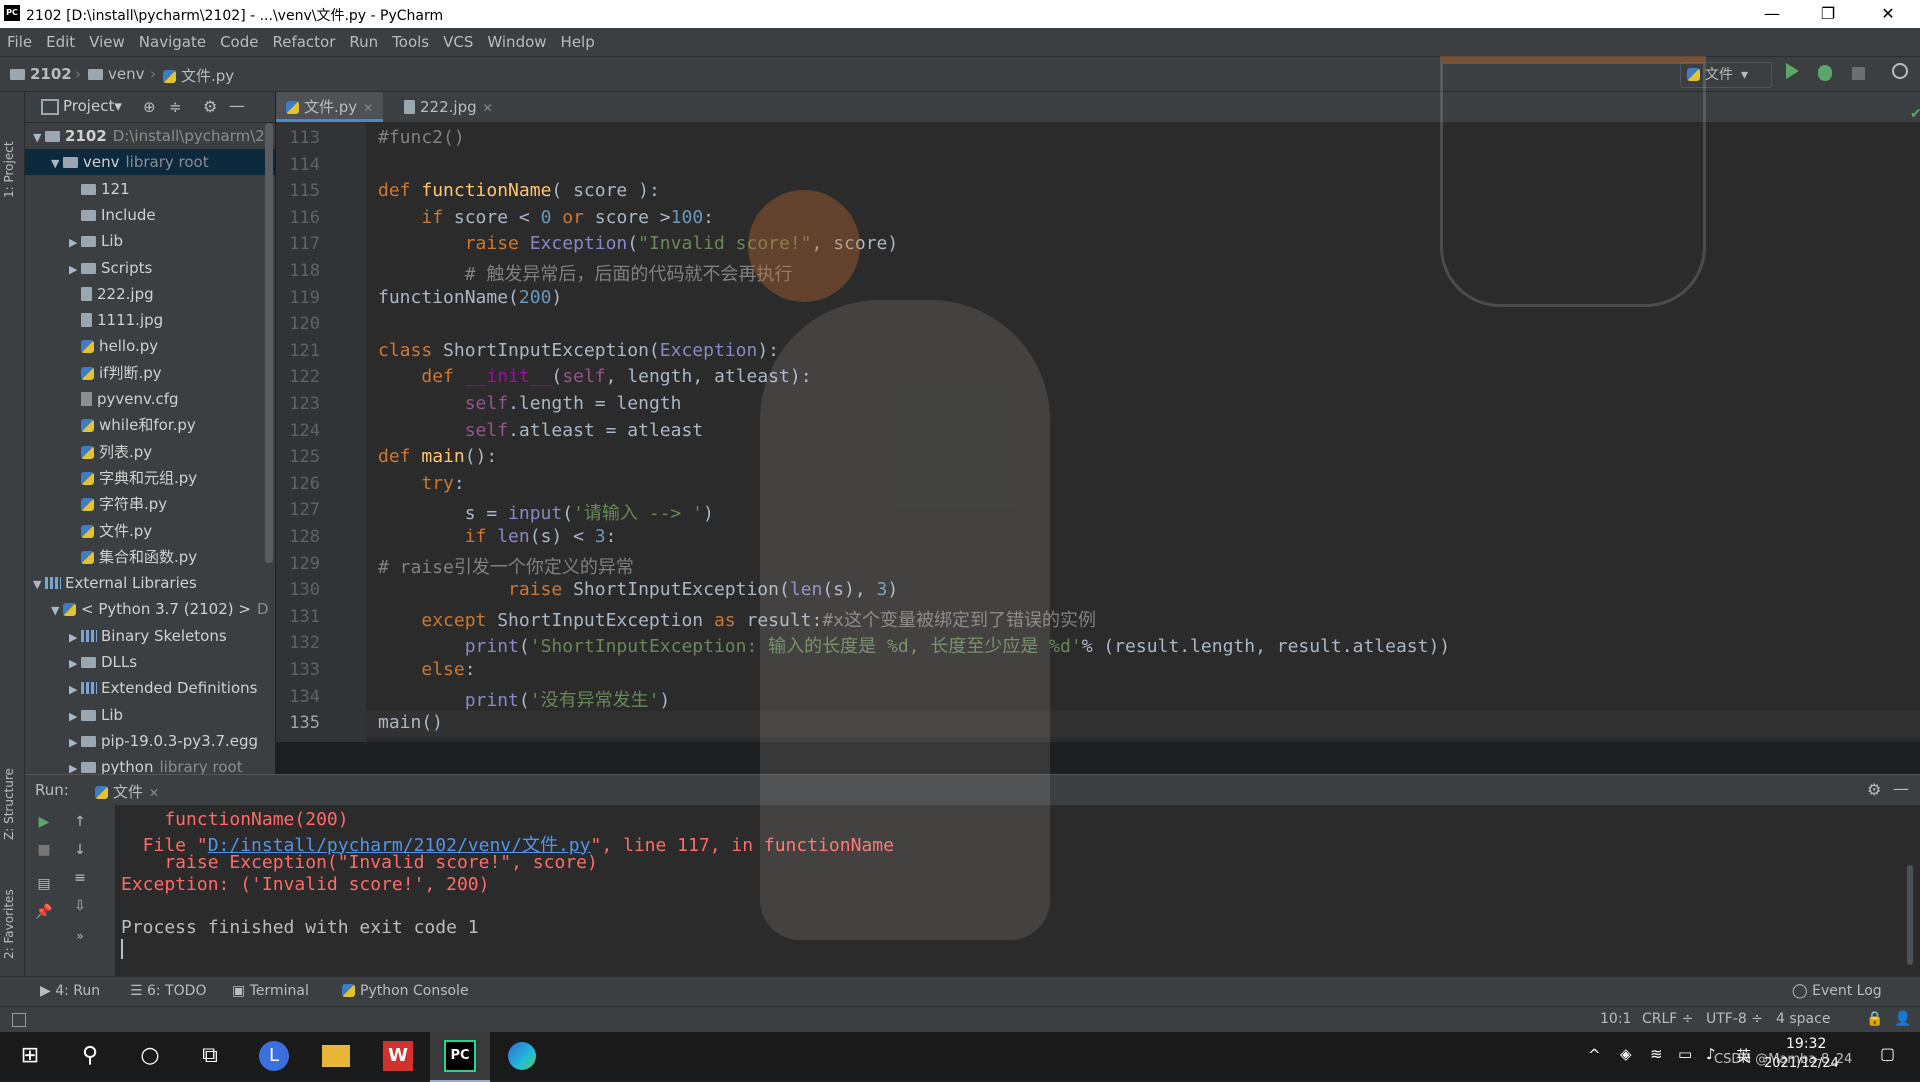 Image resolution: width=1920 pixels, height=1082 pixels. What do you see at coordinates (150, 1056) in the screenshot?
I see `cortana-icon: ○` at bounding box center [150, 1056].